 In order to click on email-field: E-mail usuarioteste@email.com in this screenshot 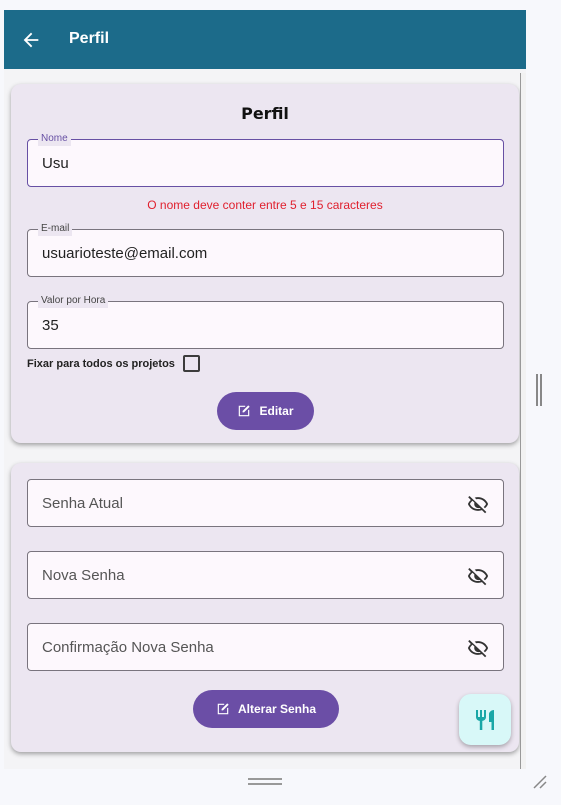, I will do `click(265, 249)`.